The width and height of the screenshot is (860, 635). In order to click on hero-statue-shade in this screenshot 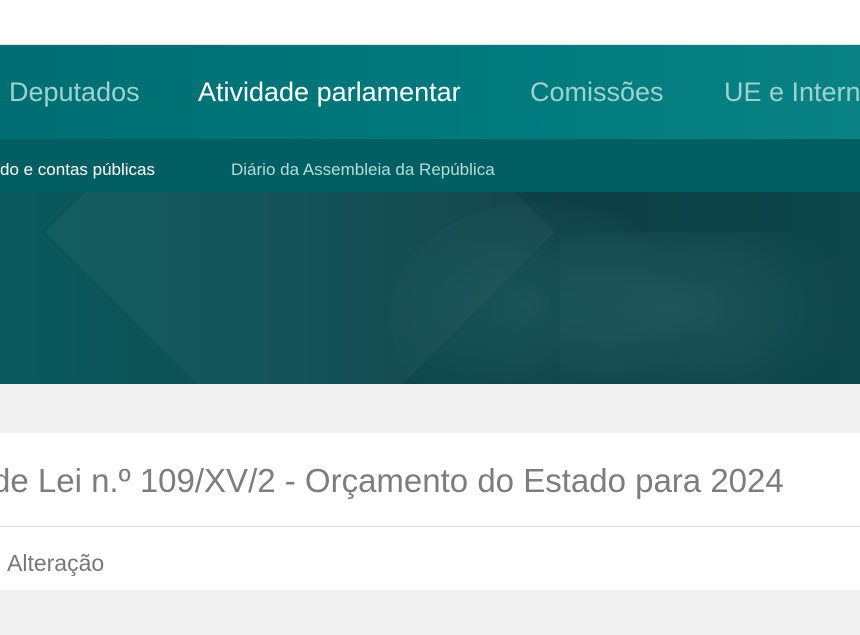, I will do `click(710, 308)`.